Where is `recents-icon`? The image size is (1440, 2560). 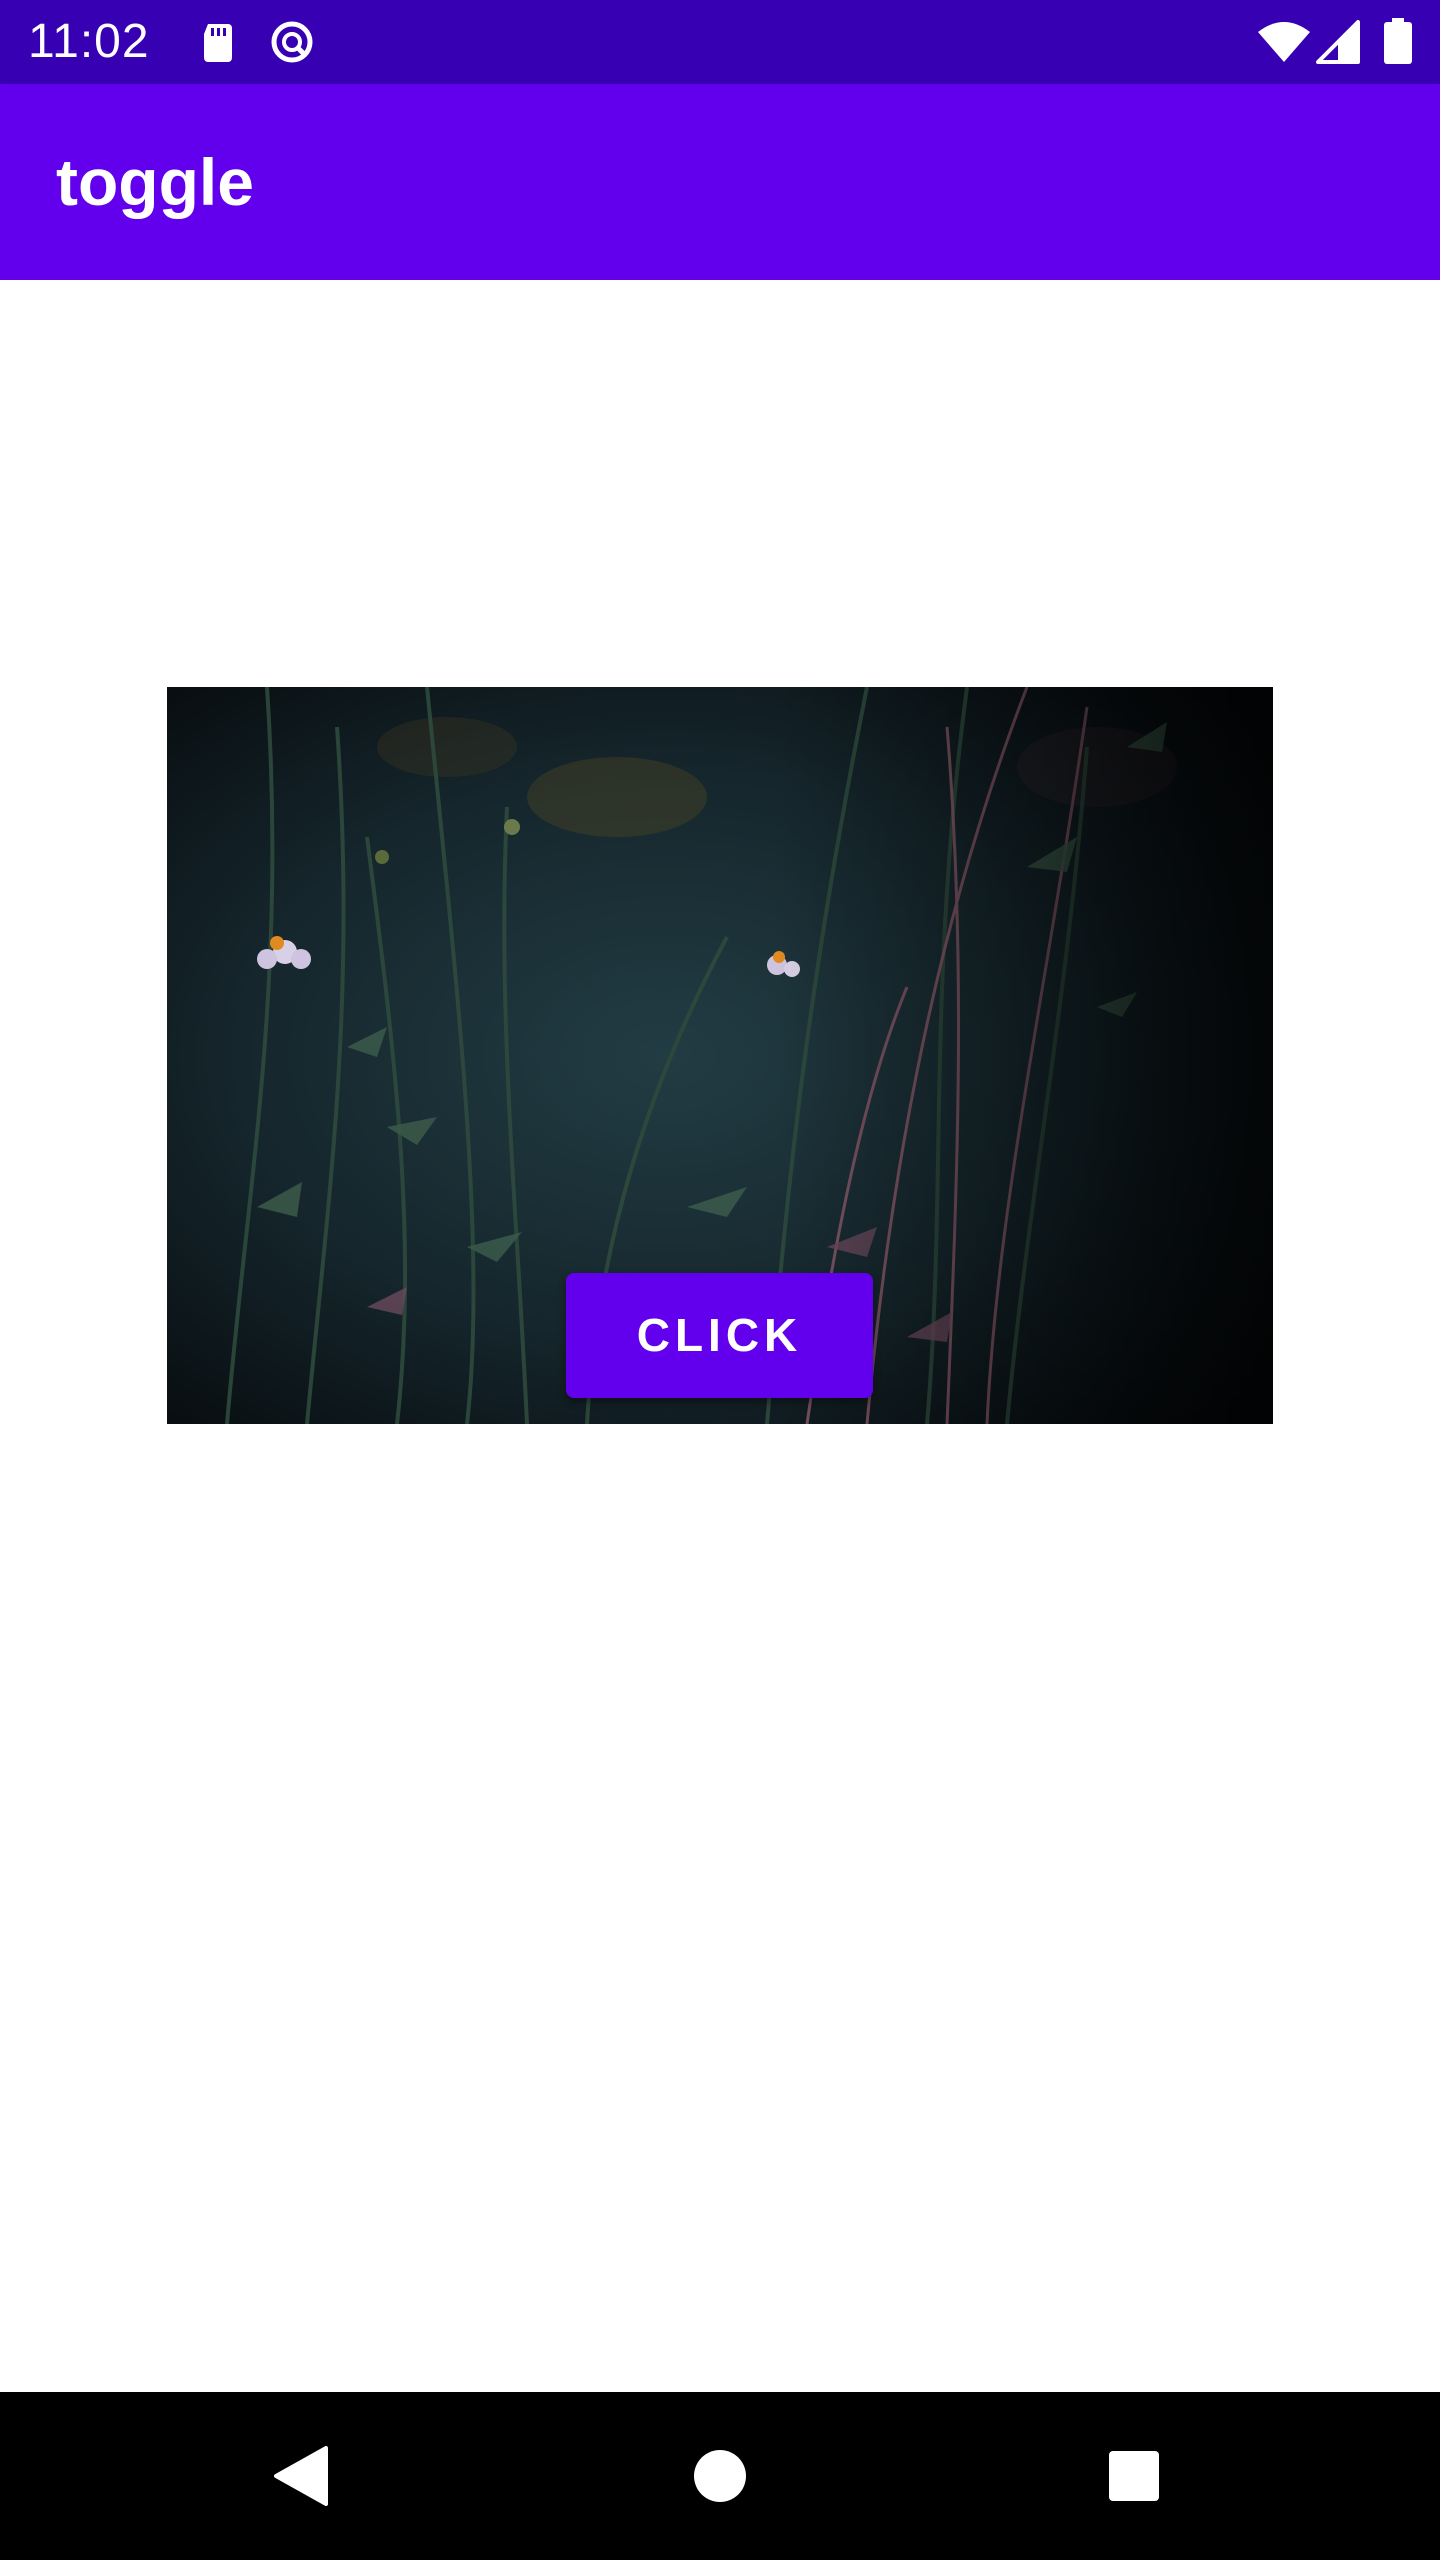
recents-icon is located at coordinates (1134, 2476).